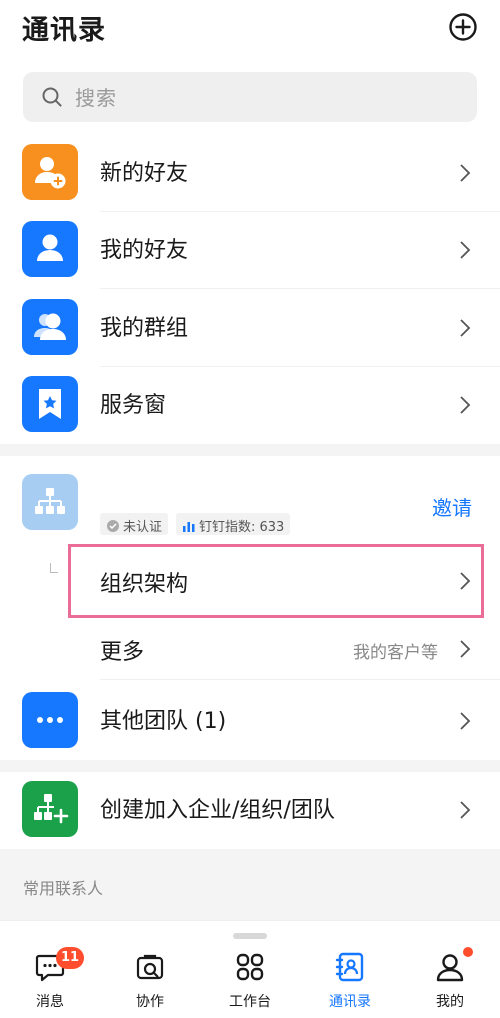 The width and height of the screenshot is (500, 1018). I want to click on more-dots-icon, so click(50, 720).